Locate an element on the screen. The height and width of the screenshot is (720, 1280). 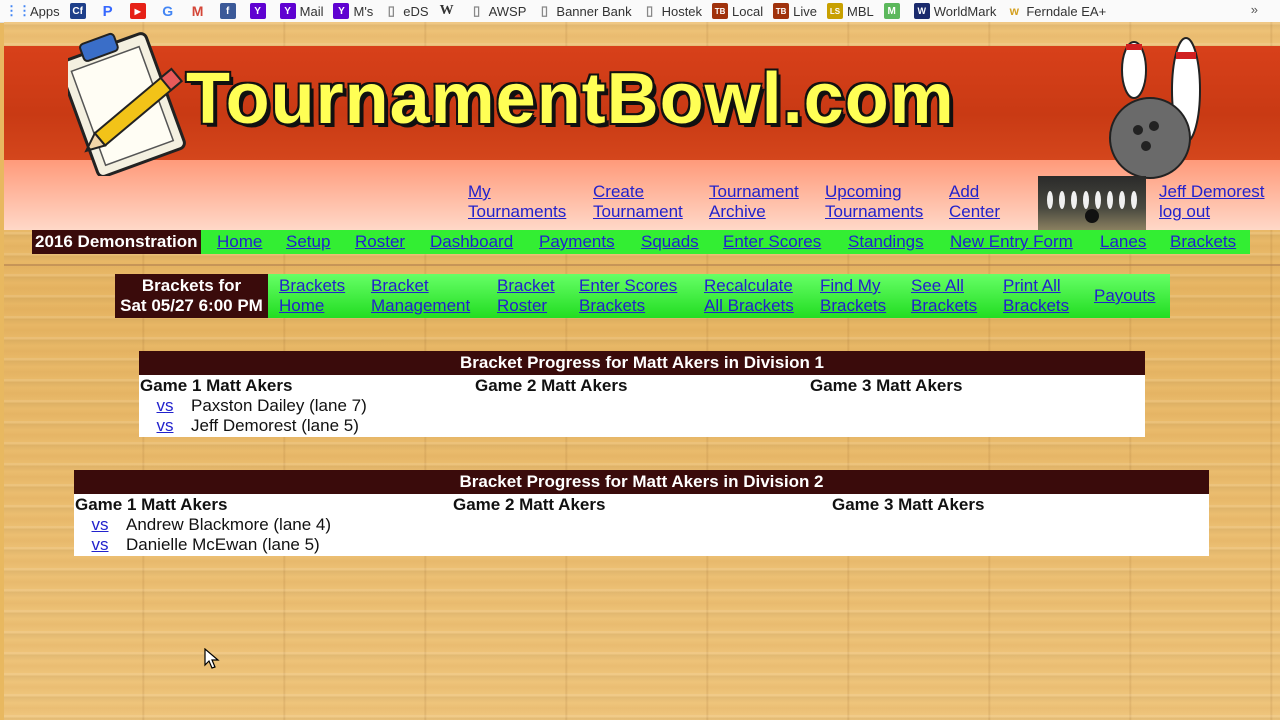
subnav-see-all-brackets-line2: Brackets is located at coordinates (944, 305).